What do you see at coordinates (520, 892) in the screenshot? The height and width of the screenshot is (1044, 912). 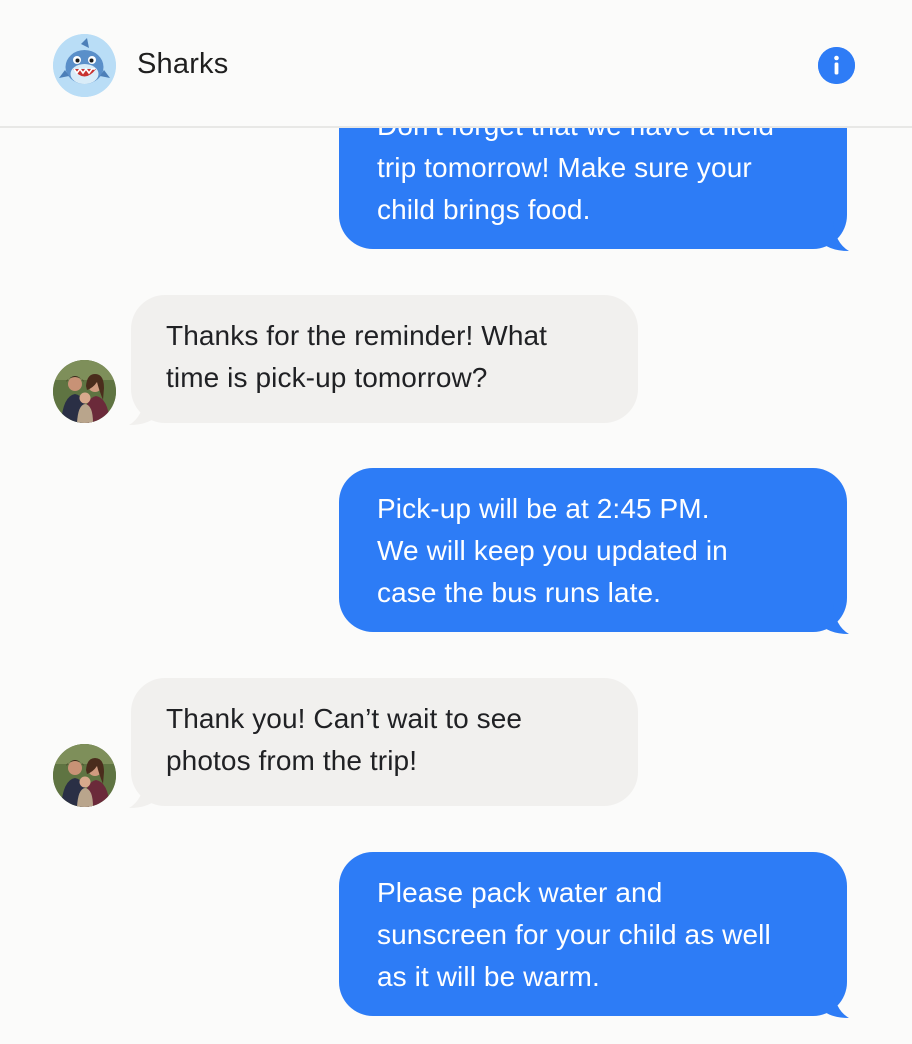 I see `message-line: Please pack water and` at bounding box center [520, 892].